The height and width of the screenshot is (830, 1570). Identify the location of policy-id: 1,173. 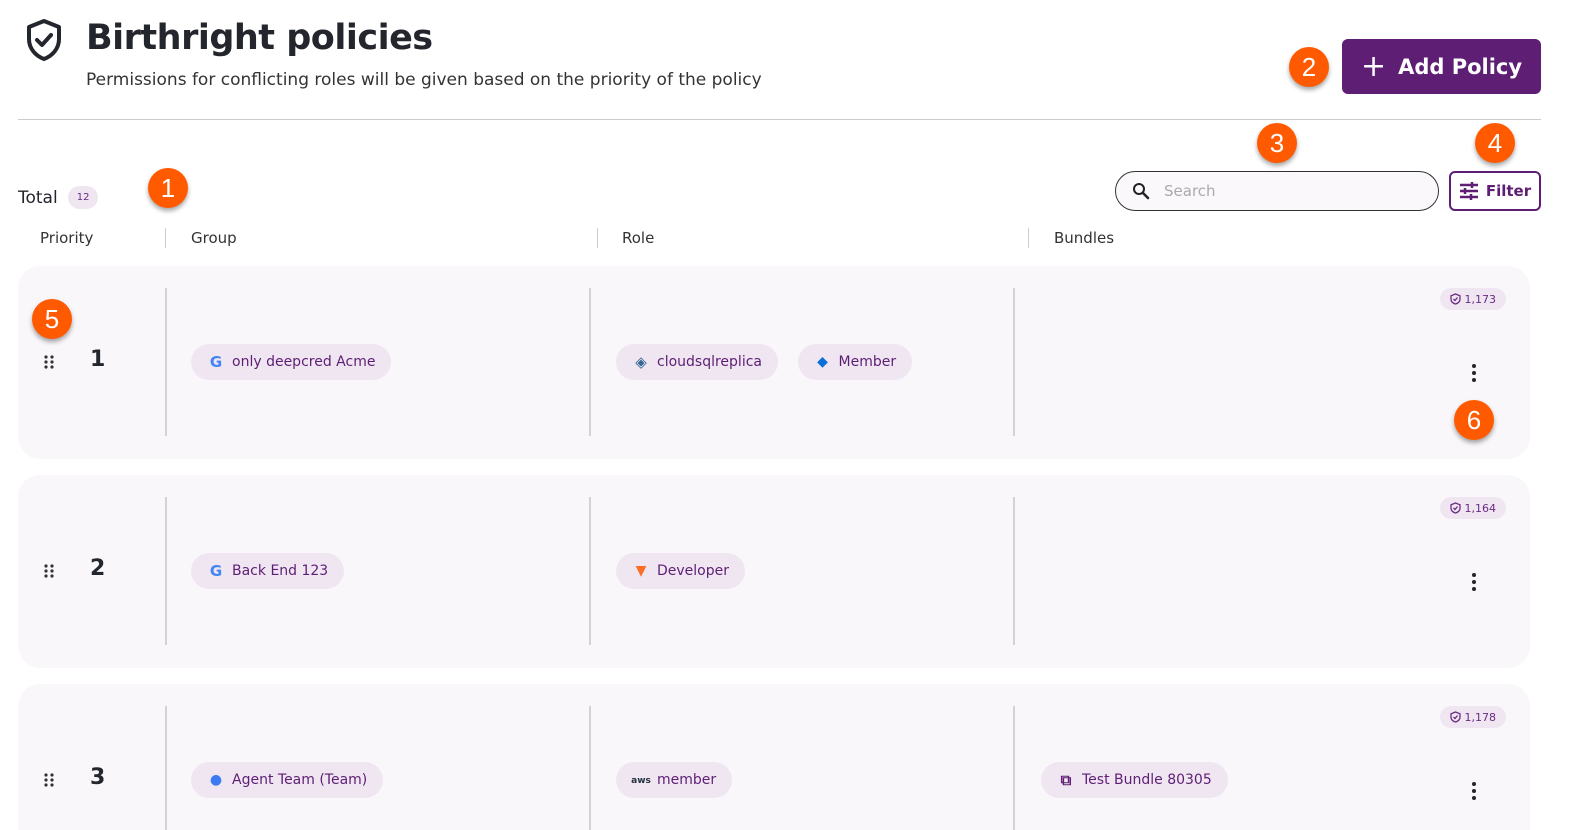
(1480, 299).